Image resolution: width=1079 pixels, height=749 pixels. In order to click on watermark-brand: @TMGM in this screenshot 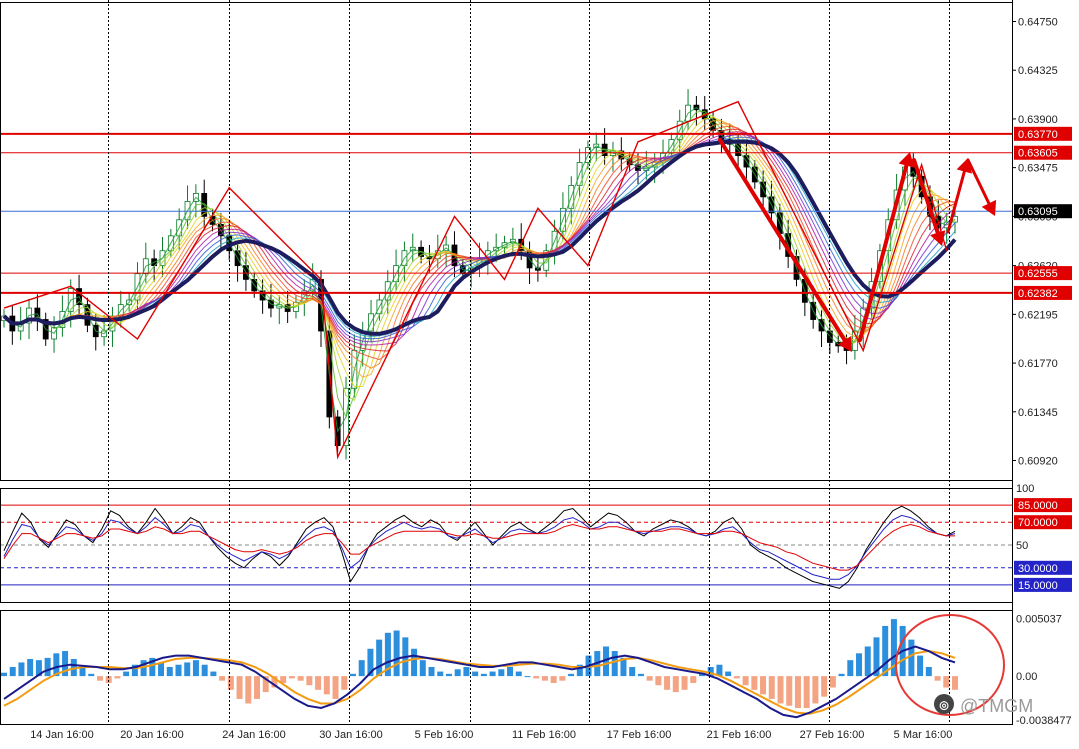, I will do `click(996, 706)`.